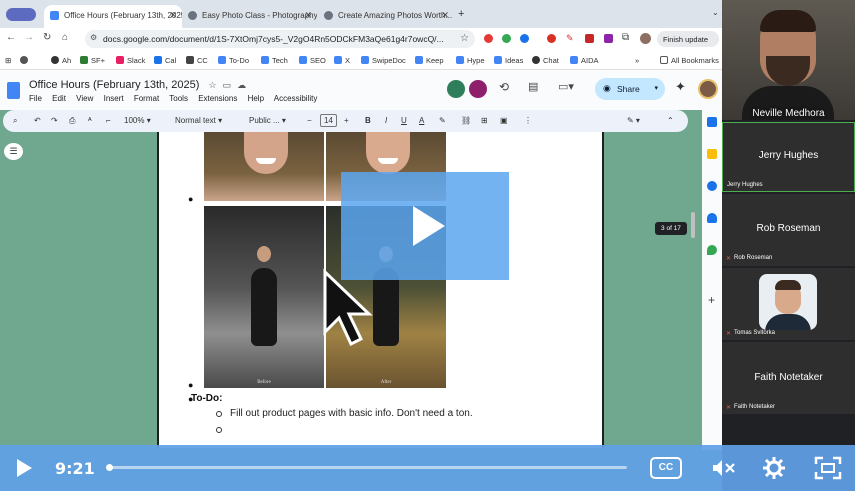 The height and width of the screenshot is (491, 855). What do you see at coordinates (59, 98) in the screenshot?
I see `menu-edit: Edit` at bounding box center [59, 98].